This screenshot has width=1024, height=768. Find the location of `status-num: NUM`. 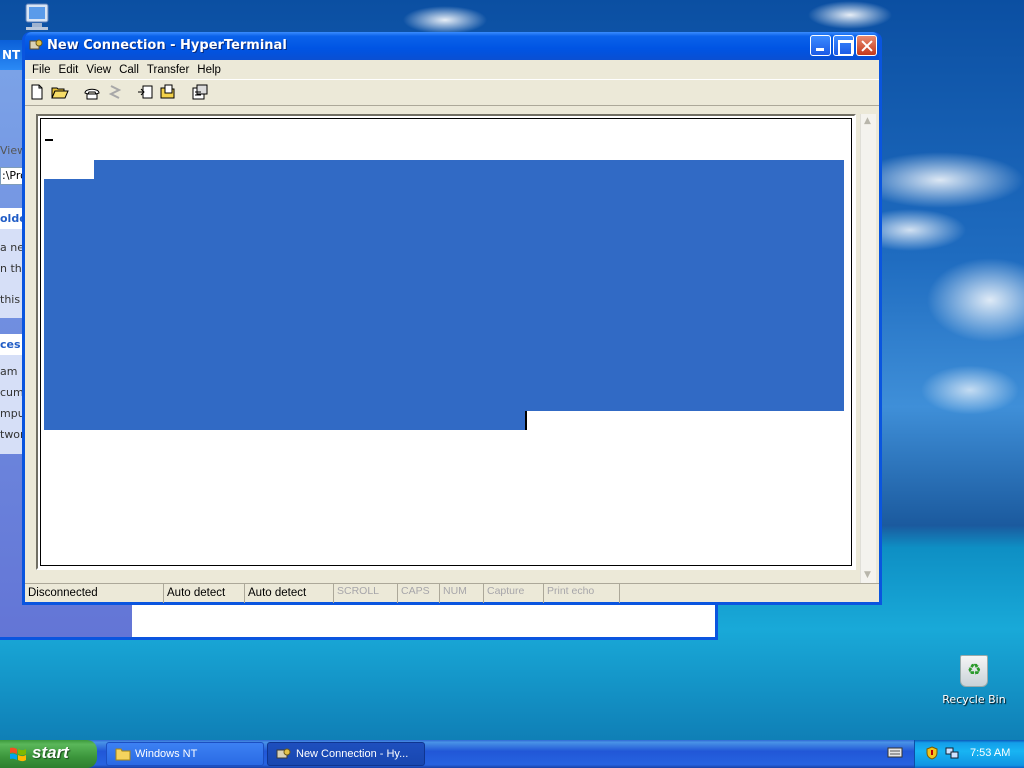

status-num: NUM is located at coordinates (462, 593).